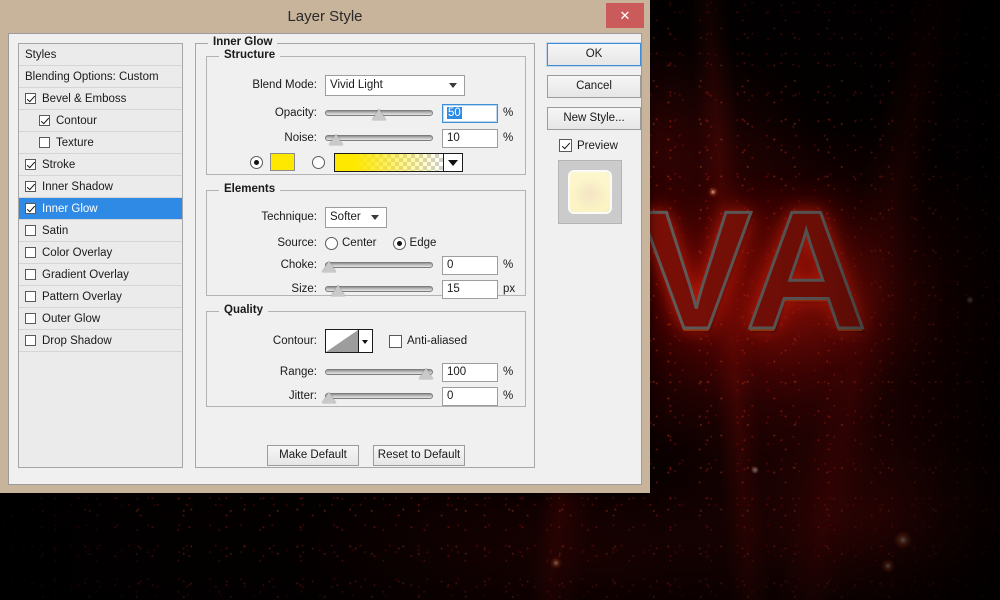 This screenshot has height=600, width=1000. I want to click on styles-list-item: Contour, so click(100, 121).